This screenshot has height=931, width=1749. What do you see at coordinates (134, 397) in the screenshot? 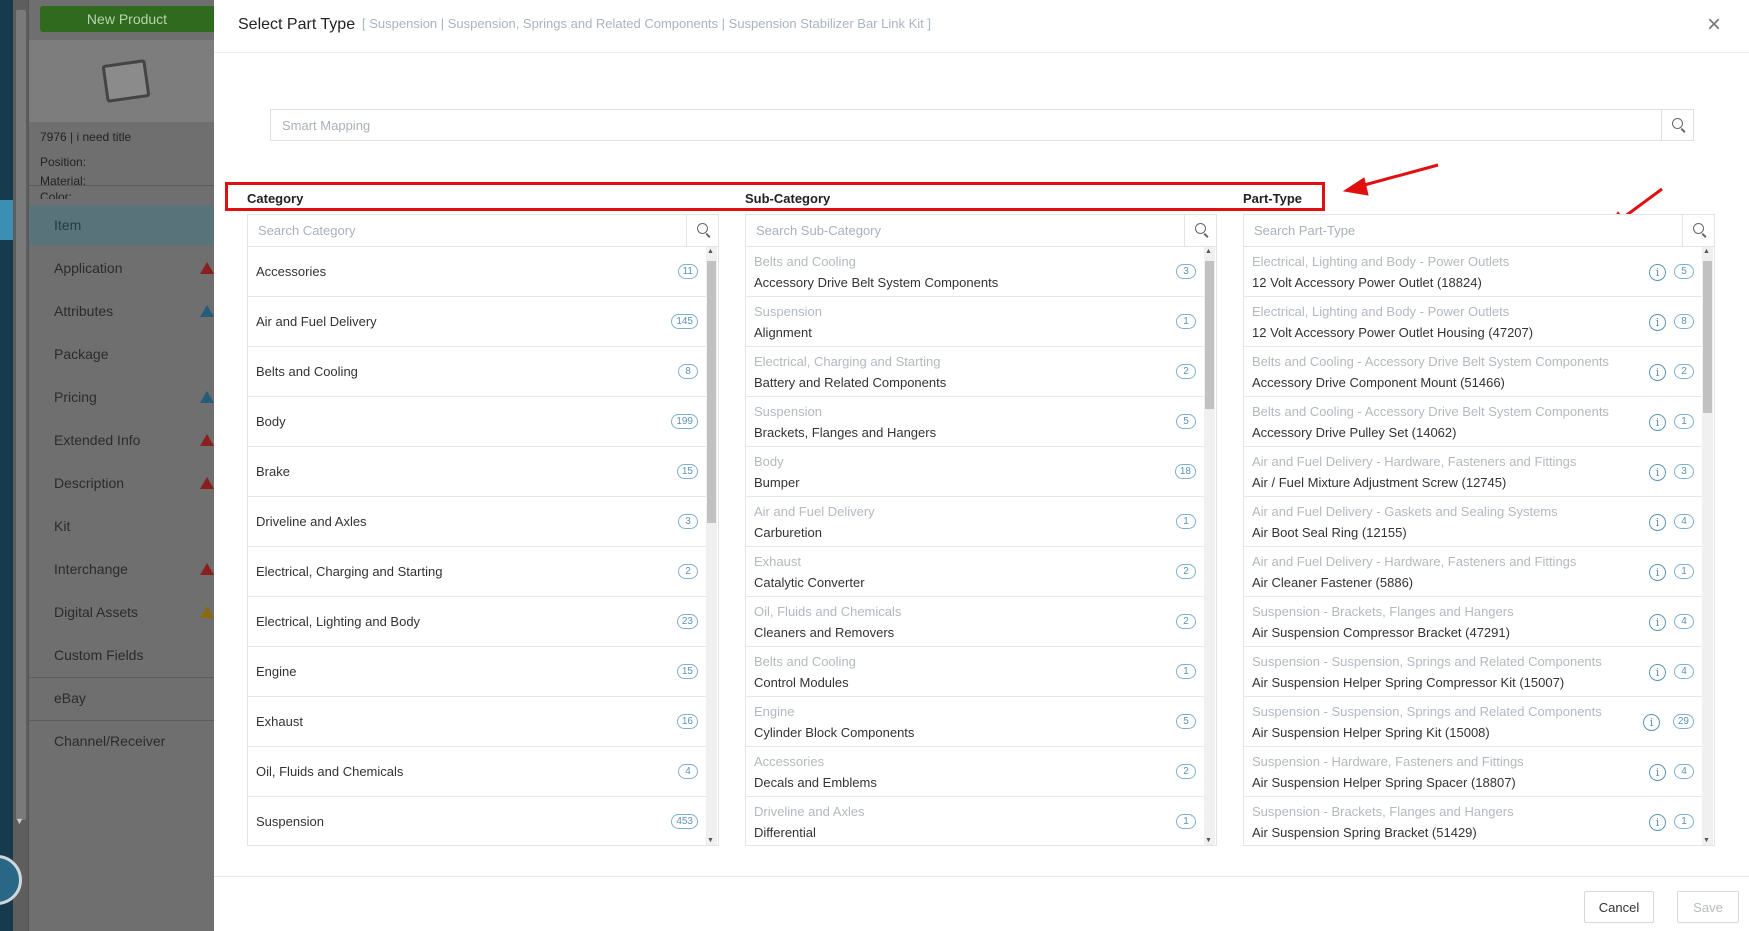
I see `nav-item: Pricing` at bounding box center [134, 397].